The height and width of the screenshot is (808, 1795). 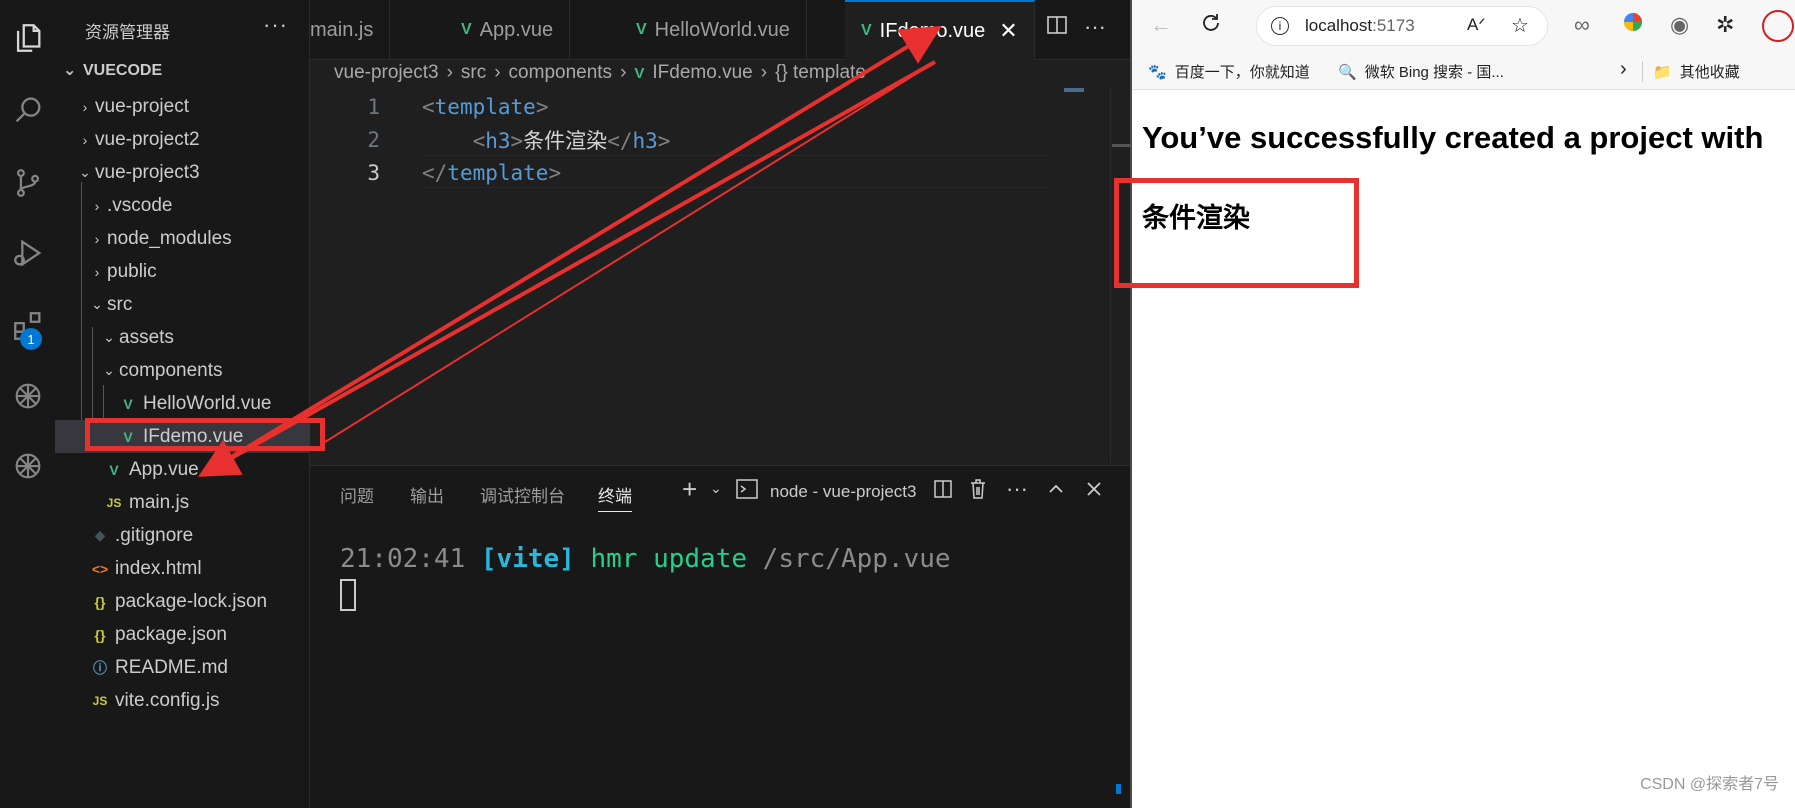 I want to click on minimap, so click(x=1074, y=90).